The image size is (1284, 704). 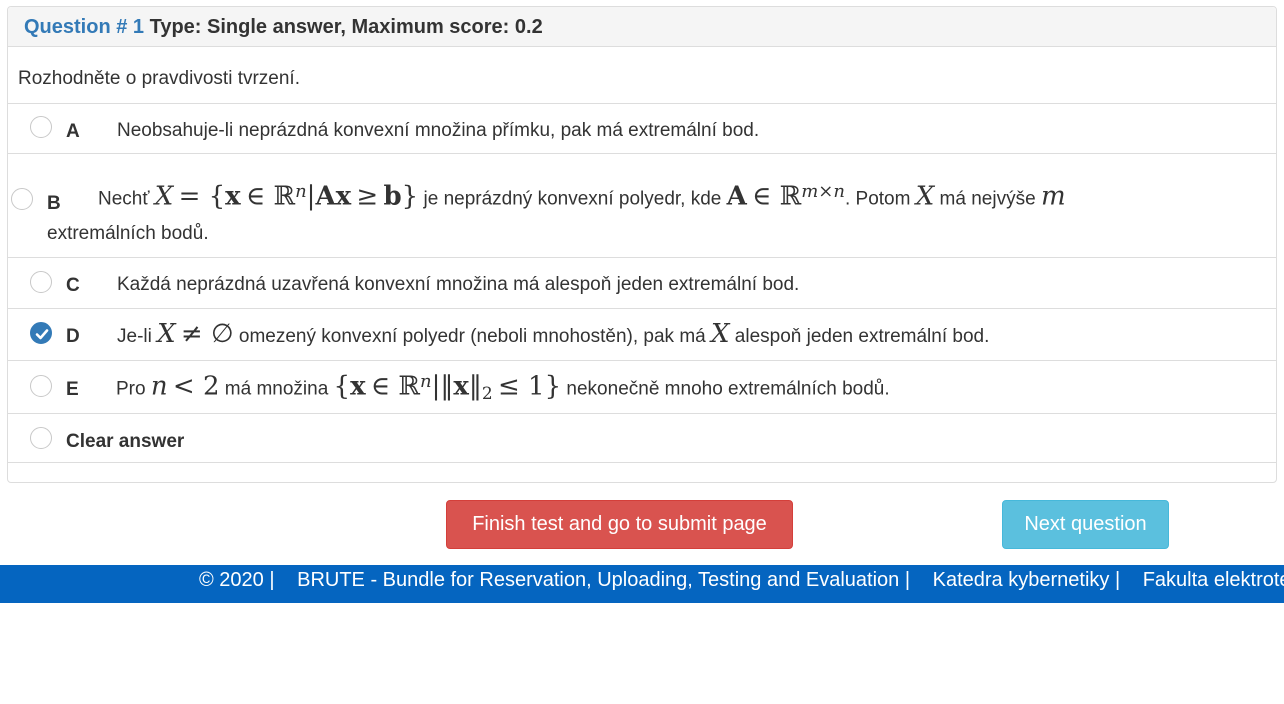 I want to click on option-text: . Potom, so click(x=877, y=199).